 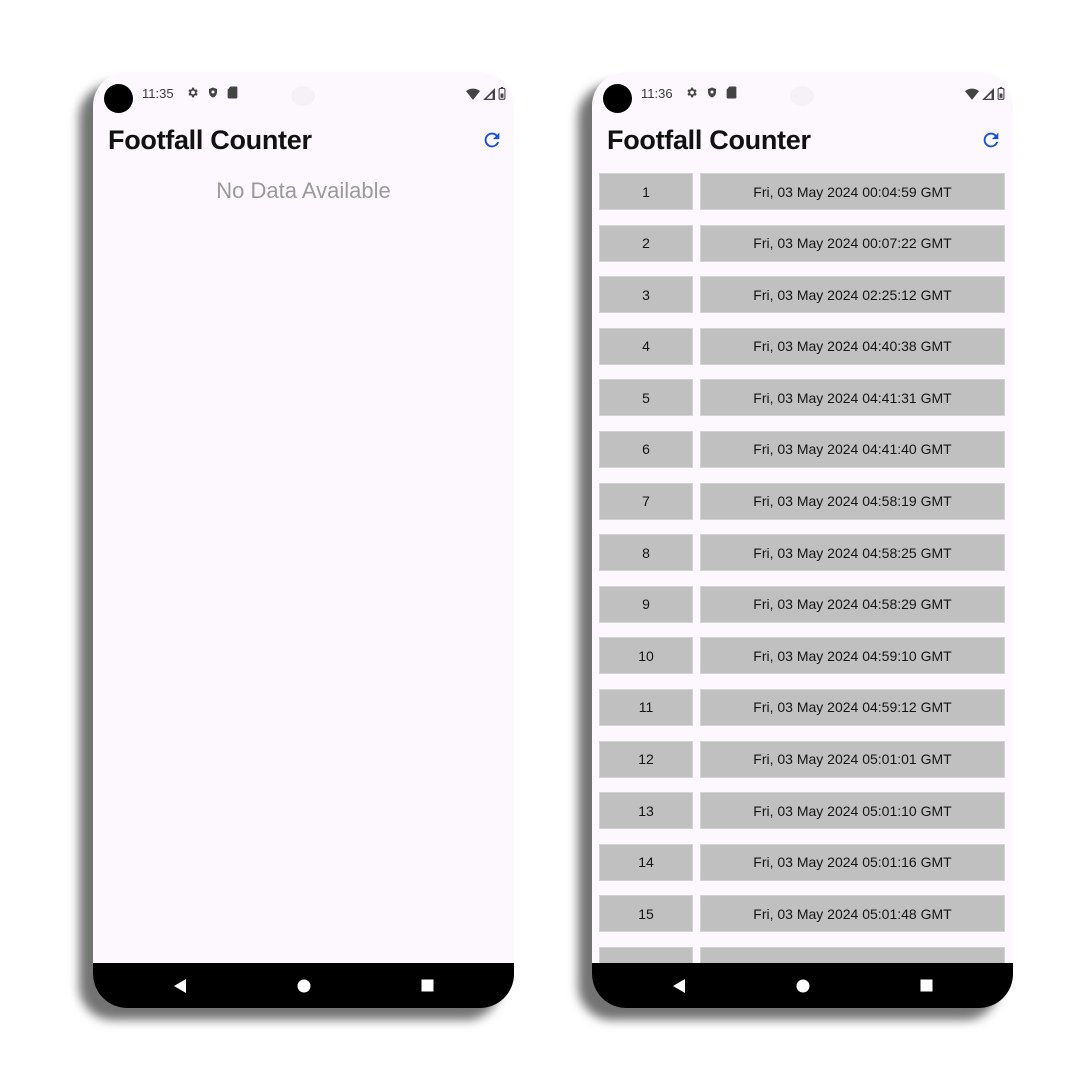 I want to click on list-item: 11 Fri, 03 May 2024 04:59:12 GMT, so click(x=802, y=714).